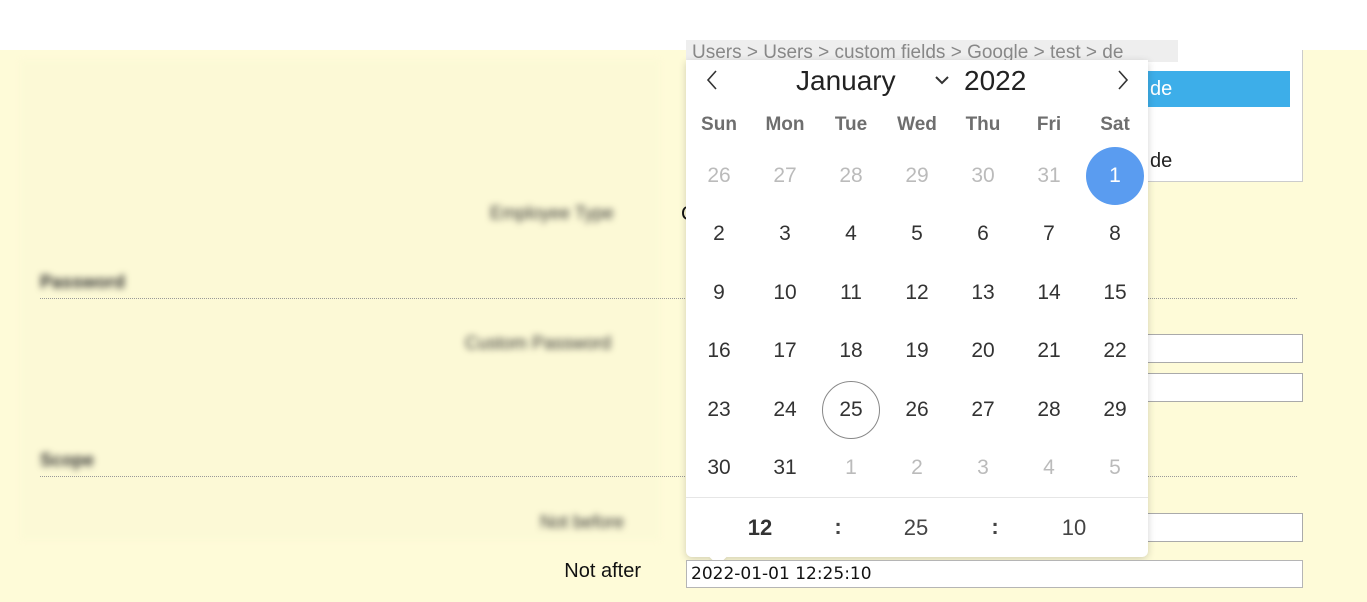  Describe the element at coordinates (1221, 348) in the screenshot. I see `custom-password-input` at that location.